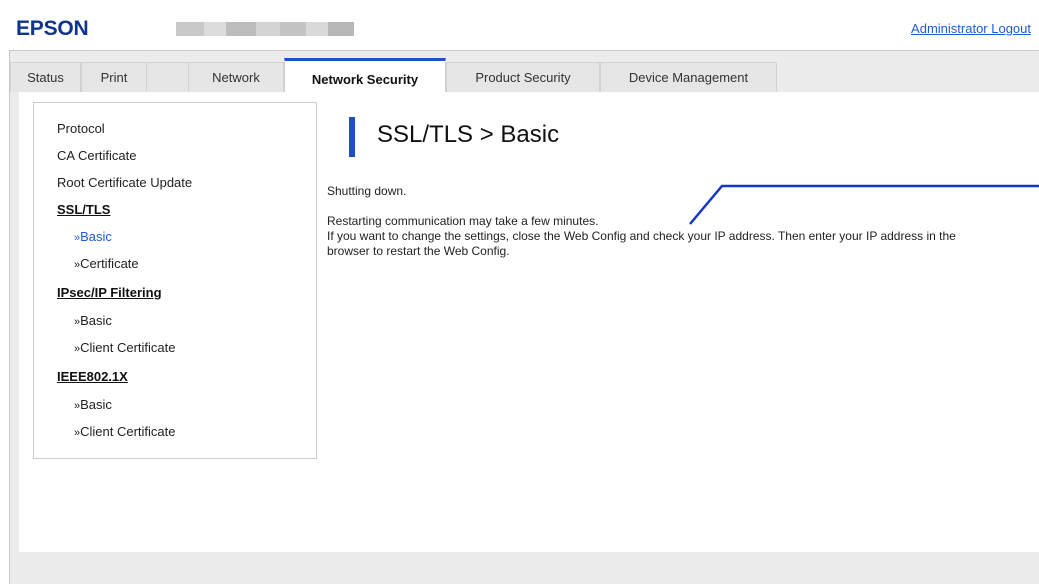 Image resolution: width=1039 pixels, height=584 pixels. I want to click on epson-logo: EPSON, so click(52, 28).